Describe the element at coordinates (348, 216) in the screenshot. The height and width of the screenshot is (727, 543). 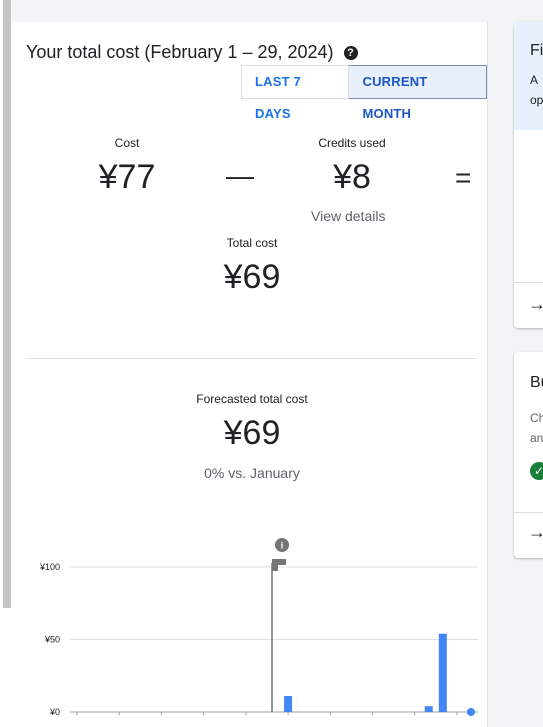
I see `view-details-link: View details` at that location.